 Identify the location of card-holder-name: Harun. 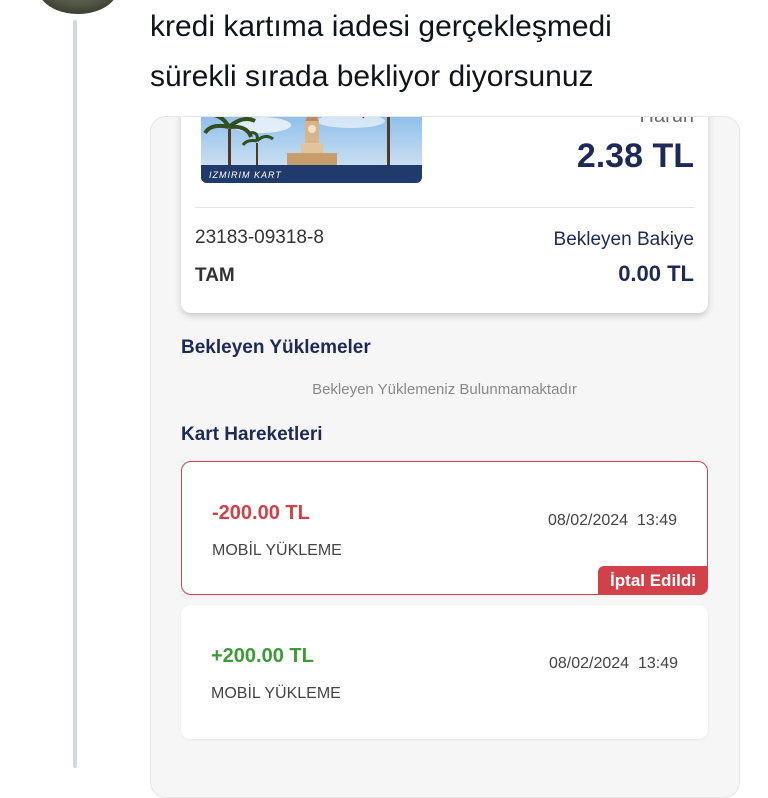
(666, 121).